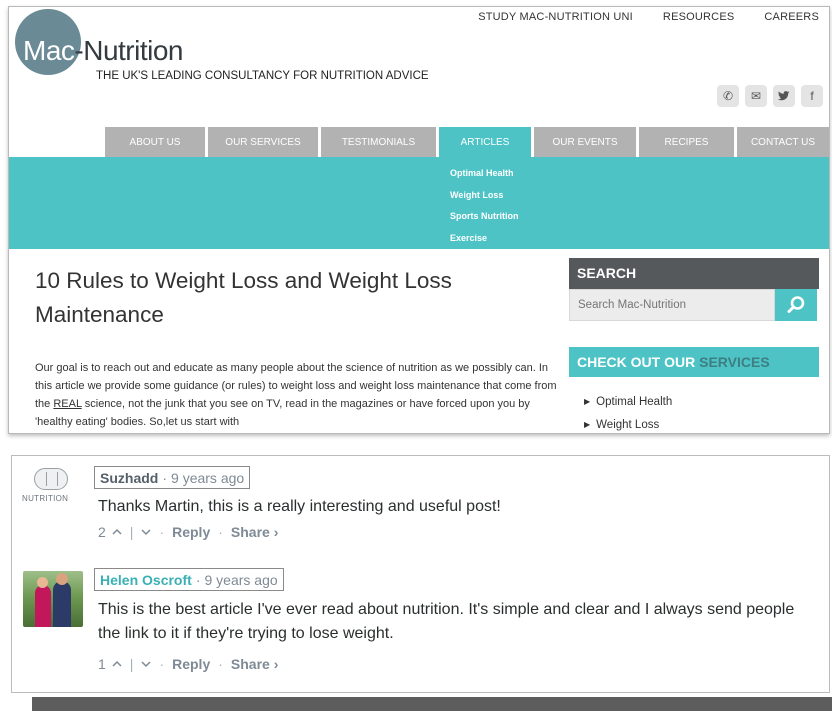 The height and width of the screenshot is (711, 832). Describe the element at coordinates (585, 142) in the screenshot. I see `nav-our-events: OUR EVENTS` at that location.